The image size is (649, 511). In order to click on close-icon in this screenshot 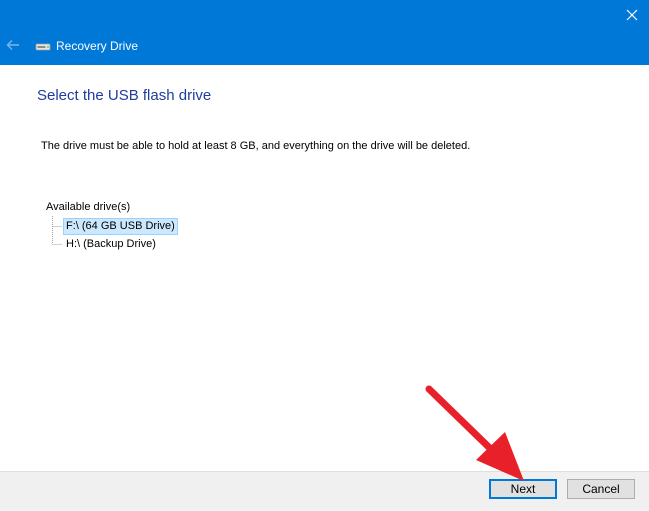, I will do `click(632, 15)`.